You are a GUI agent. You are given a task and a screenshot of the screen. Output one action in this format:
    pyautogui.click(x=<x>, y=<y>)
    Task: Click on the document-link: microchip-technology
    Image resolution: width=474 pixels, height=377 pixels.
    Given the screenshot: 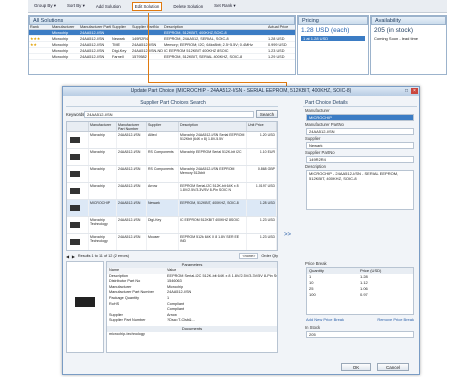 What is the action you would take?
    pyautogui.click(x=126, y=335)
    